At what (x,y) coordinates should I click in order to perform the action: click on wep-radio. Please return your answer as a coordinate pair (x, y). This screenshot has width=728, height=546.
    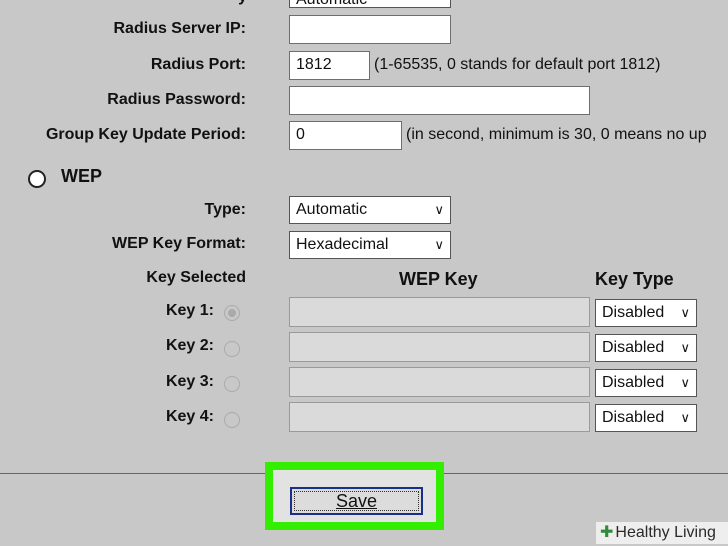
    Looking at the image, I should click on (37, 179).